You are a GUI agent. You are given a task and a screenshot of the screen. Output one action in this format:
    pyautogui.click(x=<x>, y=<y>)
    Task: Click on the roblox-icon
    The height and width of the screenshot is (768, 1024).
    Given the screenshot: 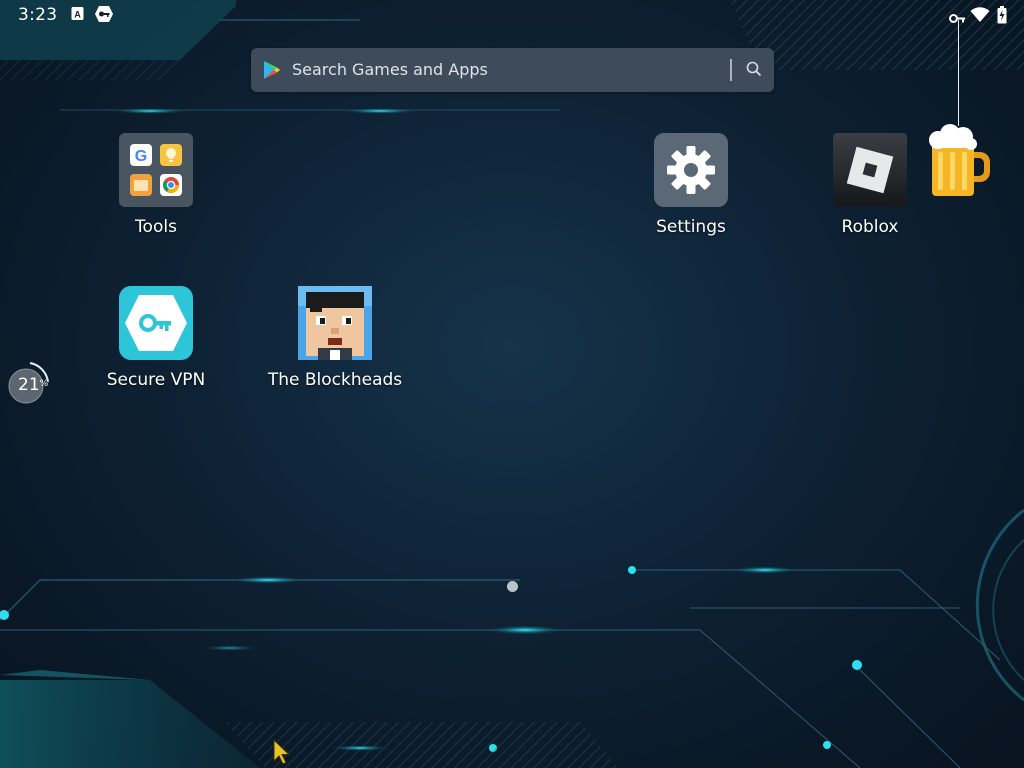 What is the action you would take?
    pyautogui.click(x=870, y=170)
    